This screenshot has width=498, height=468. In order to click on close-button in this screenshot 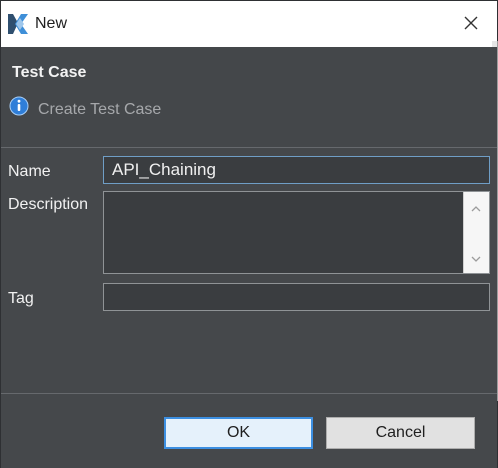, I will do `click(471, 23)`.